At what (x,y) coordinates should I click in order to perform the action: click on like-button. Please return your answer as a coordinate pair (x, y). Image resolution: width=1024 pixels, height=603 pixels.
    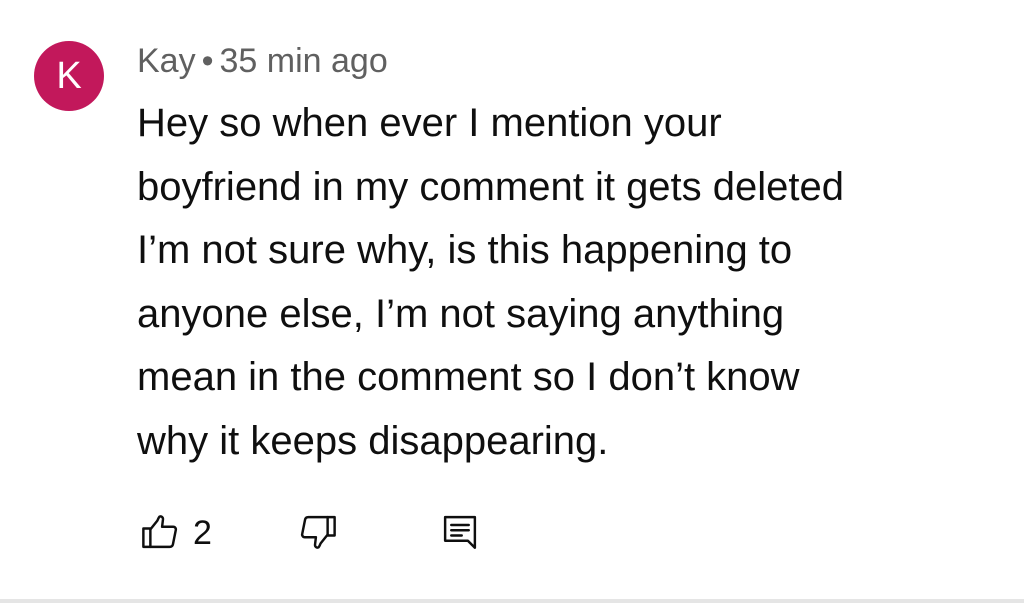
    Looking at the image, I should click on (160, 532).